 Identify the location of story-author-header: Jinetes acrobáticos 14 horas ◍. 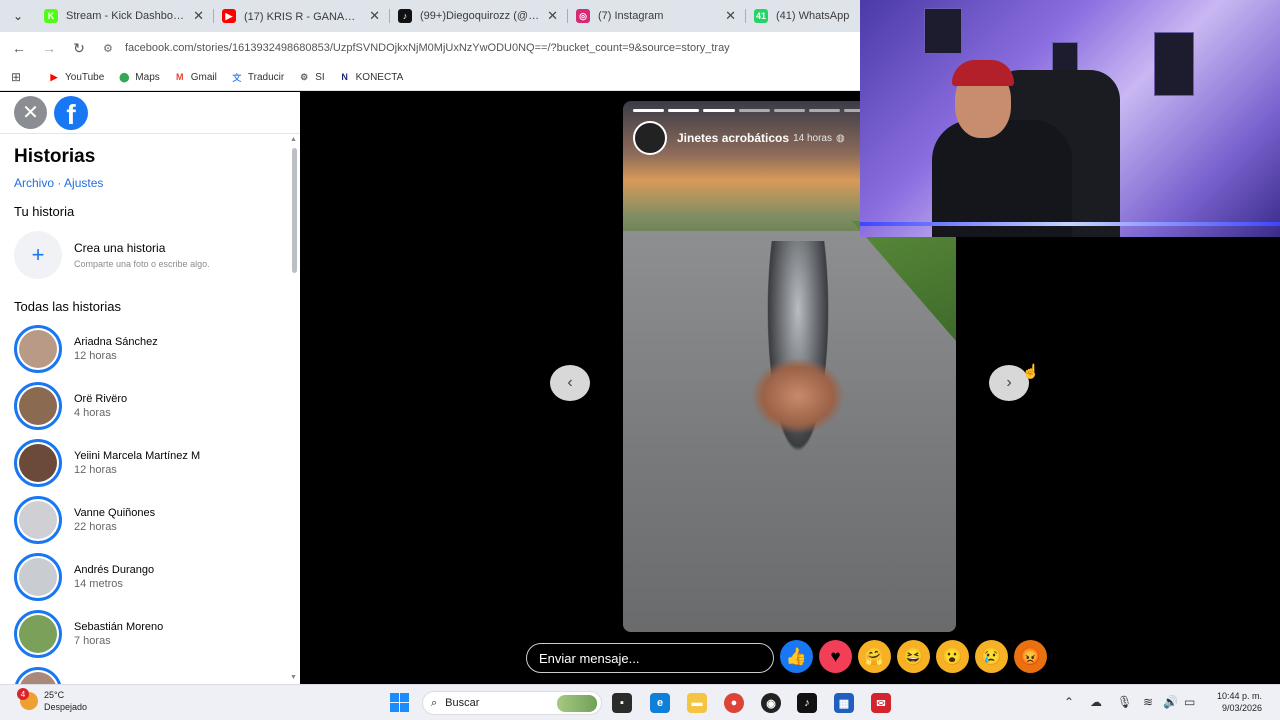
(739, 138).